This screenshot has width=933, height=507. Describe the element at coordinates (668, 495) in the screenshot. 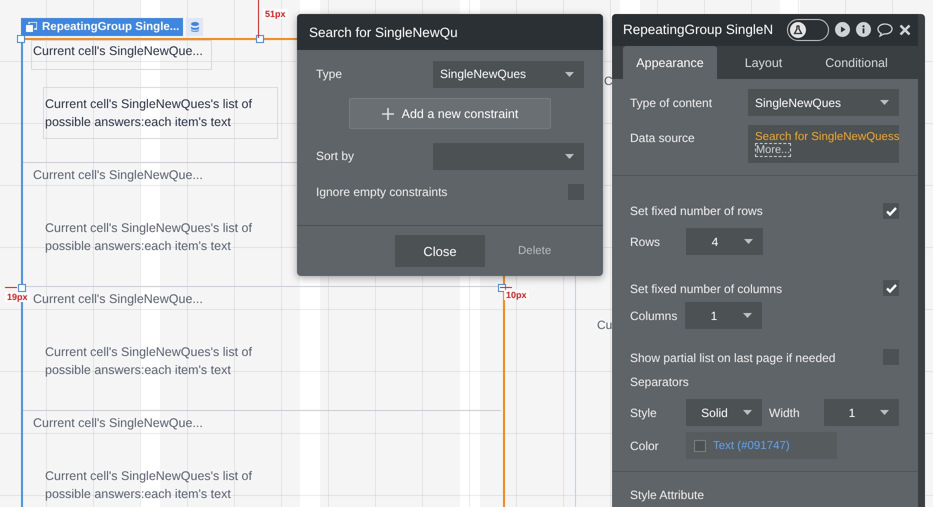

I see `field-label: Style Attribute` at that location.